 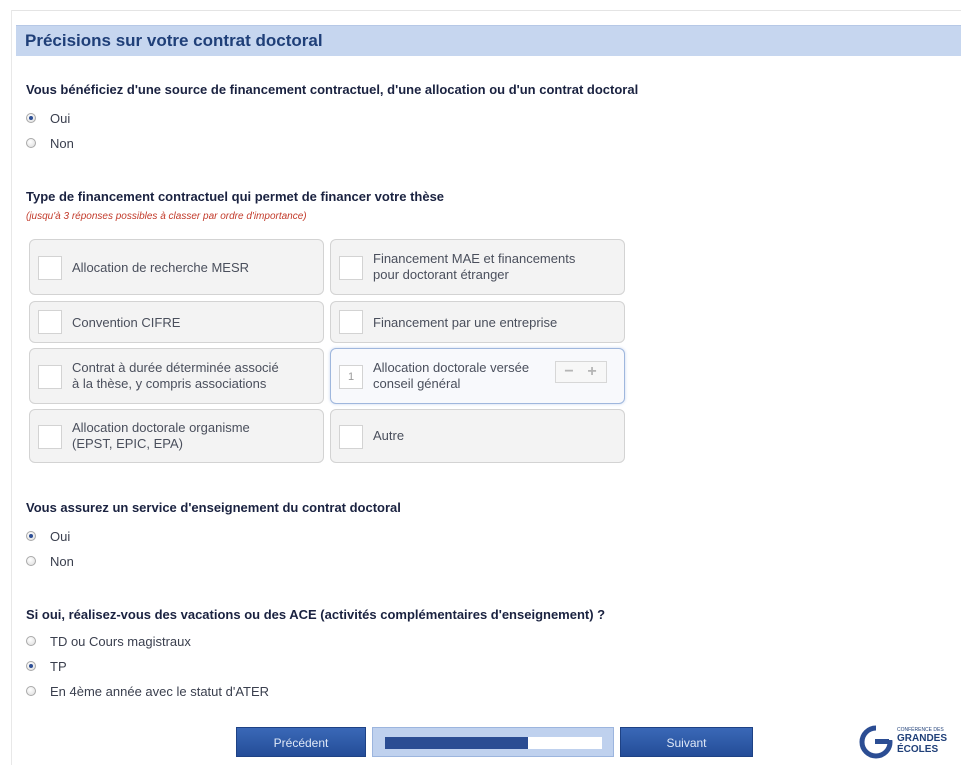 What do you see at coordinates (46, 666) in the screenshot?
I see `radio-q4-tp: TP` at bounding box center [46, 666].